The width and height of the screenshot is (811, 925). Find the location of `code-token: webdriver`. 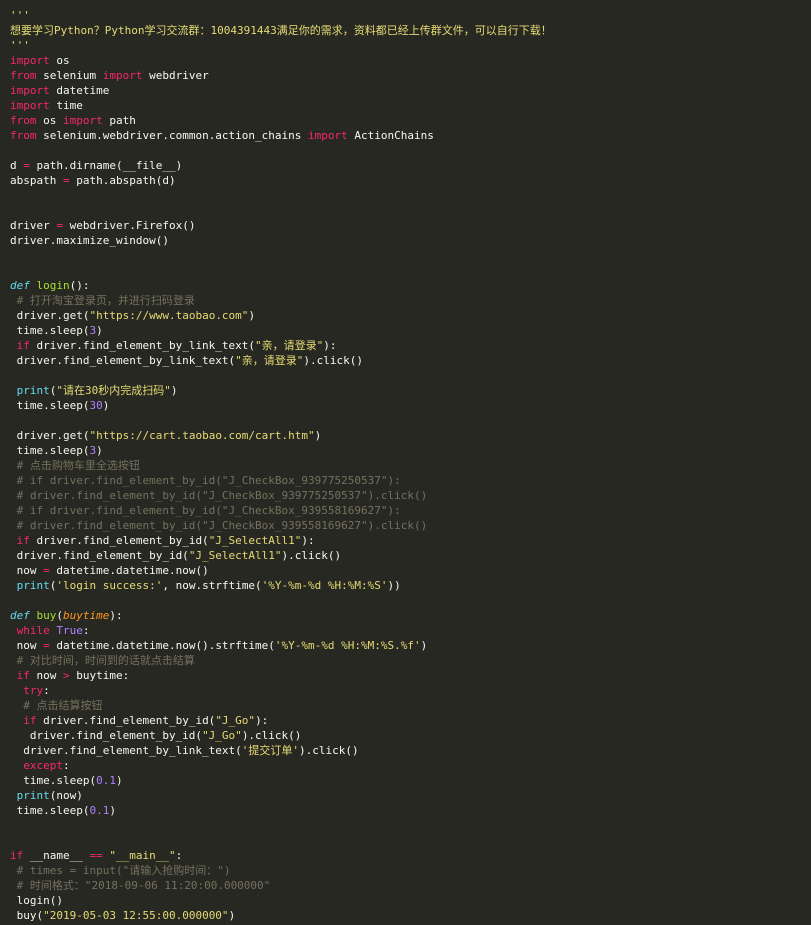

code-token: webdriver is located at coordinates (175, 75).